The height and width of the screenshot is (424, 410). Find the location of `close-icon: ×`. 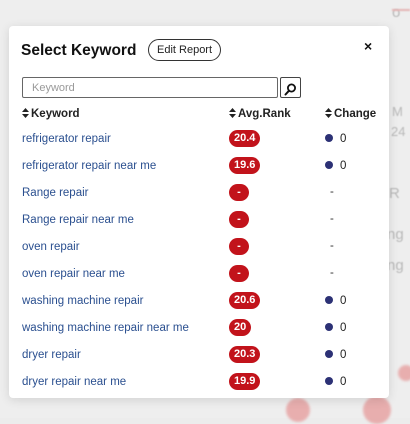

close-icon: × is located at coordinates (368, 46).